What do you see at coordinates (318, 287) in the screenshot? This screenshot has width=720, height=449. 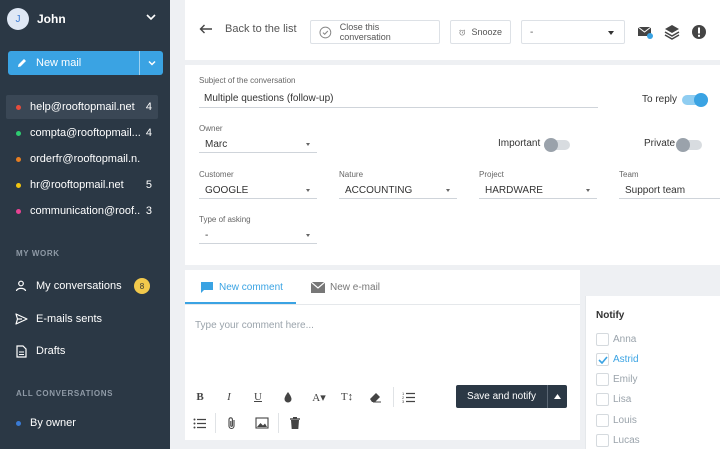 I see `mail-icon` at bounding box center [318, 287].